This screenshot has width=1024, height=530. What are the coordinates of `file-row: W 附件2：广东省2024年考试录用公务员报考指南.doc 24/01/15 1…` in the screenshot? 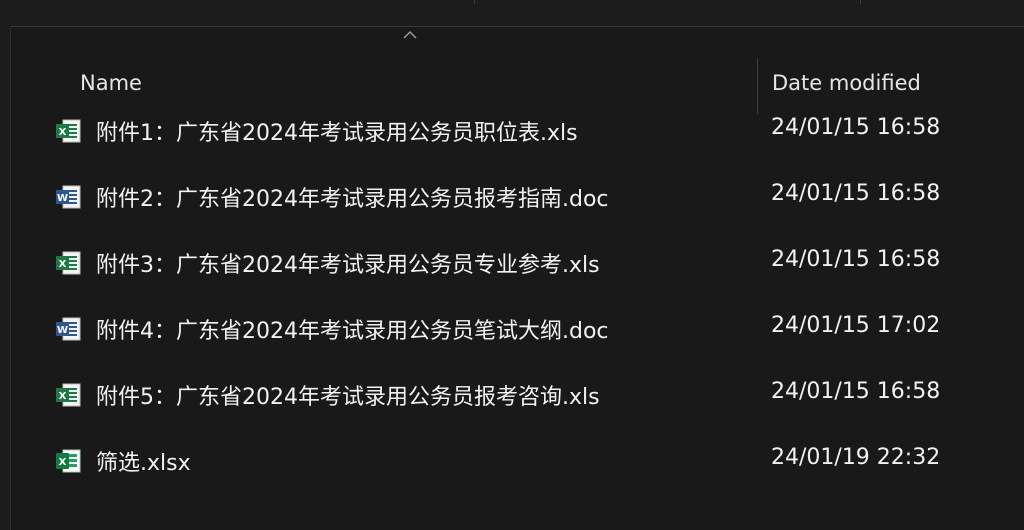 It's located at (520, 196).